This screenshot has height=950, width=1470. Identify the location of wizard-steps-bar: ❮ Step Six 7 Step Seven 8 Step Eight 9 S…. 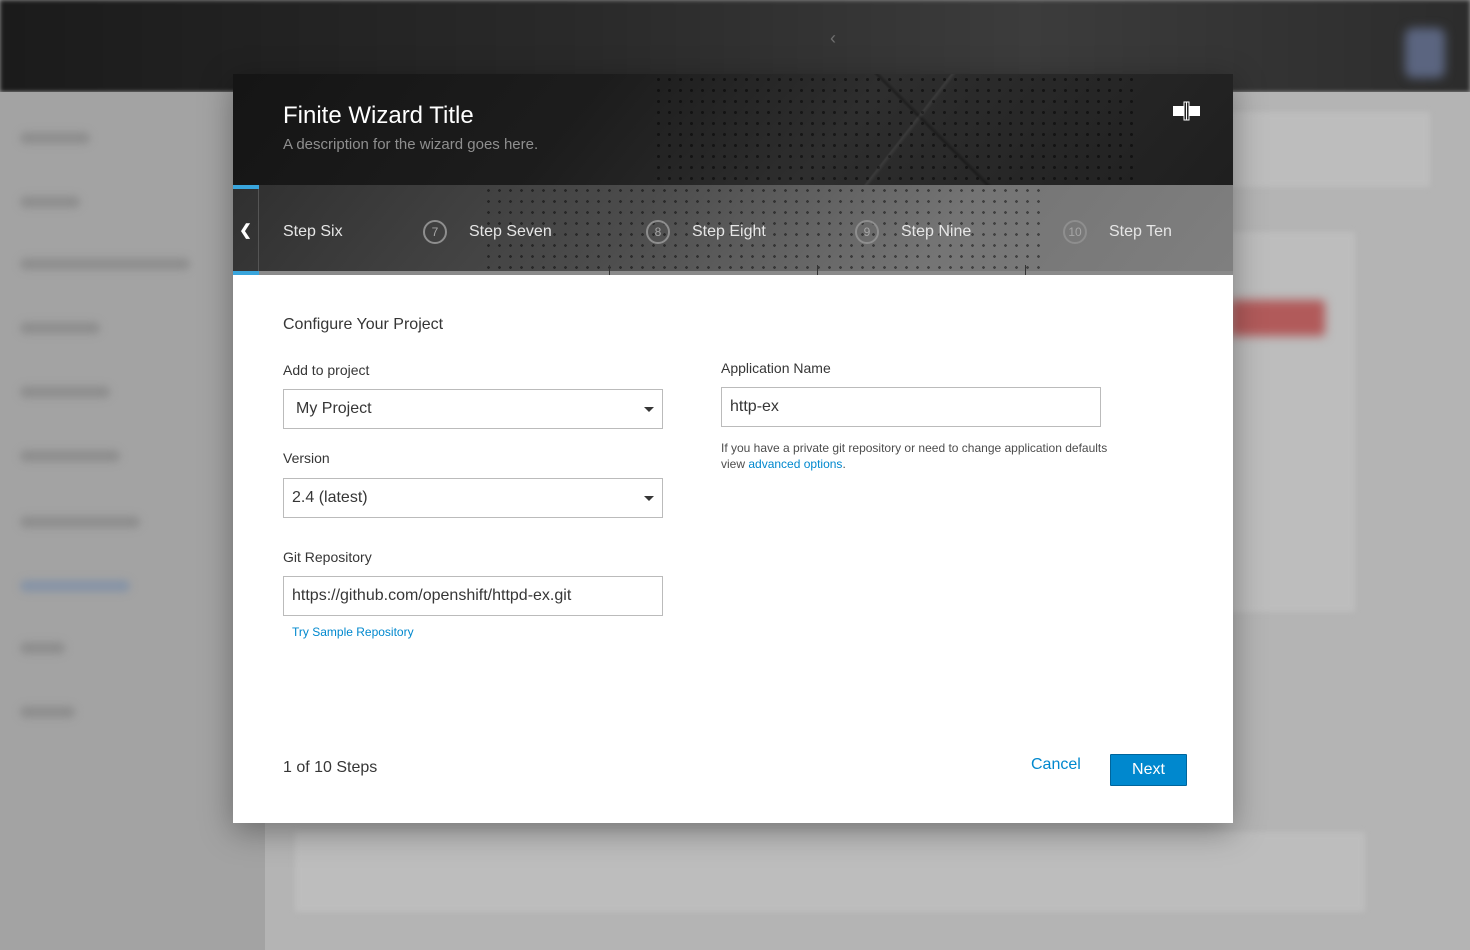
(733, 230).